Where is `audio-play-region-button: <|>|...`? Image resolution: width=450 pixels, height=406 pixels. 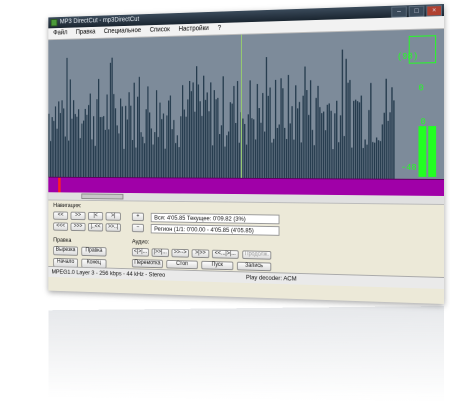
audio-play-region-button: <|>|... is located at coordinates (140, 252).